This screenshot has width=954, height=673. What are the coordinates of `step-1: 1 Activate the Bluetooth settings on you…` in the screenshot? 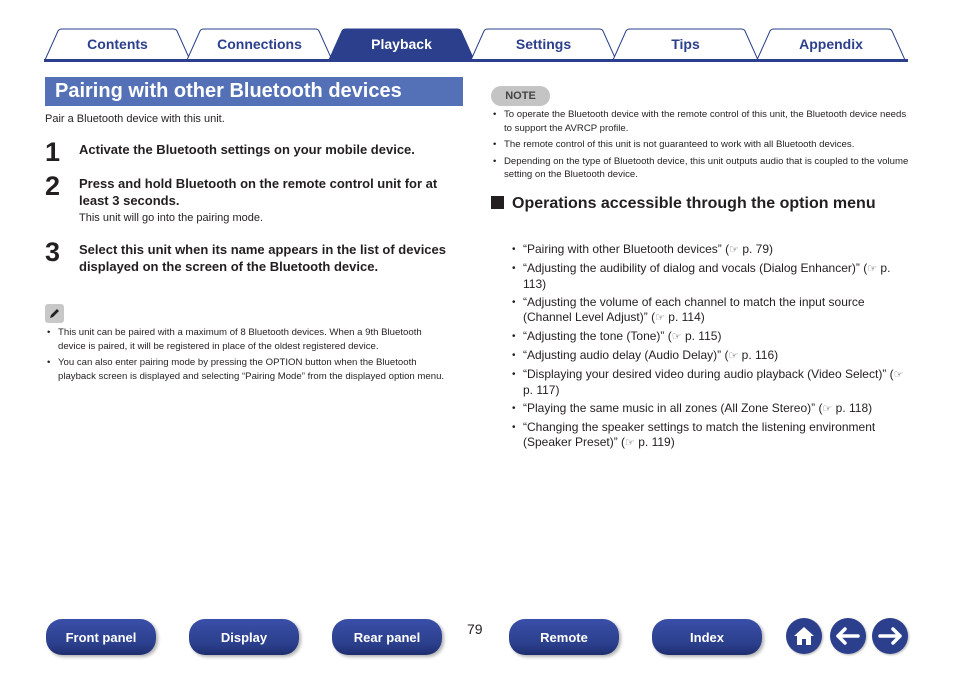 It's located at (257, 152).